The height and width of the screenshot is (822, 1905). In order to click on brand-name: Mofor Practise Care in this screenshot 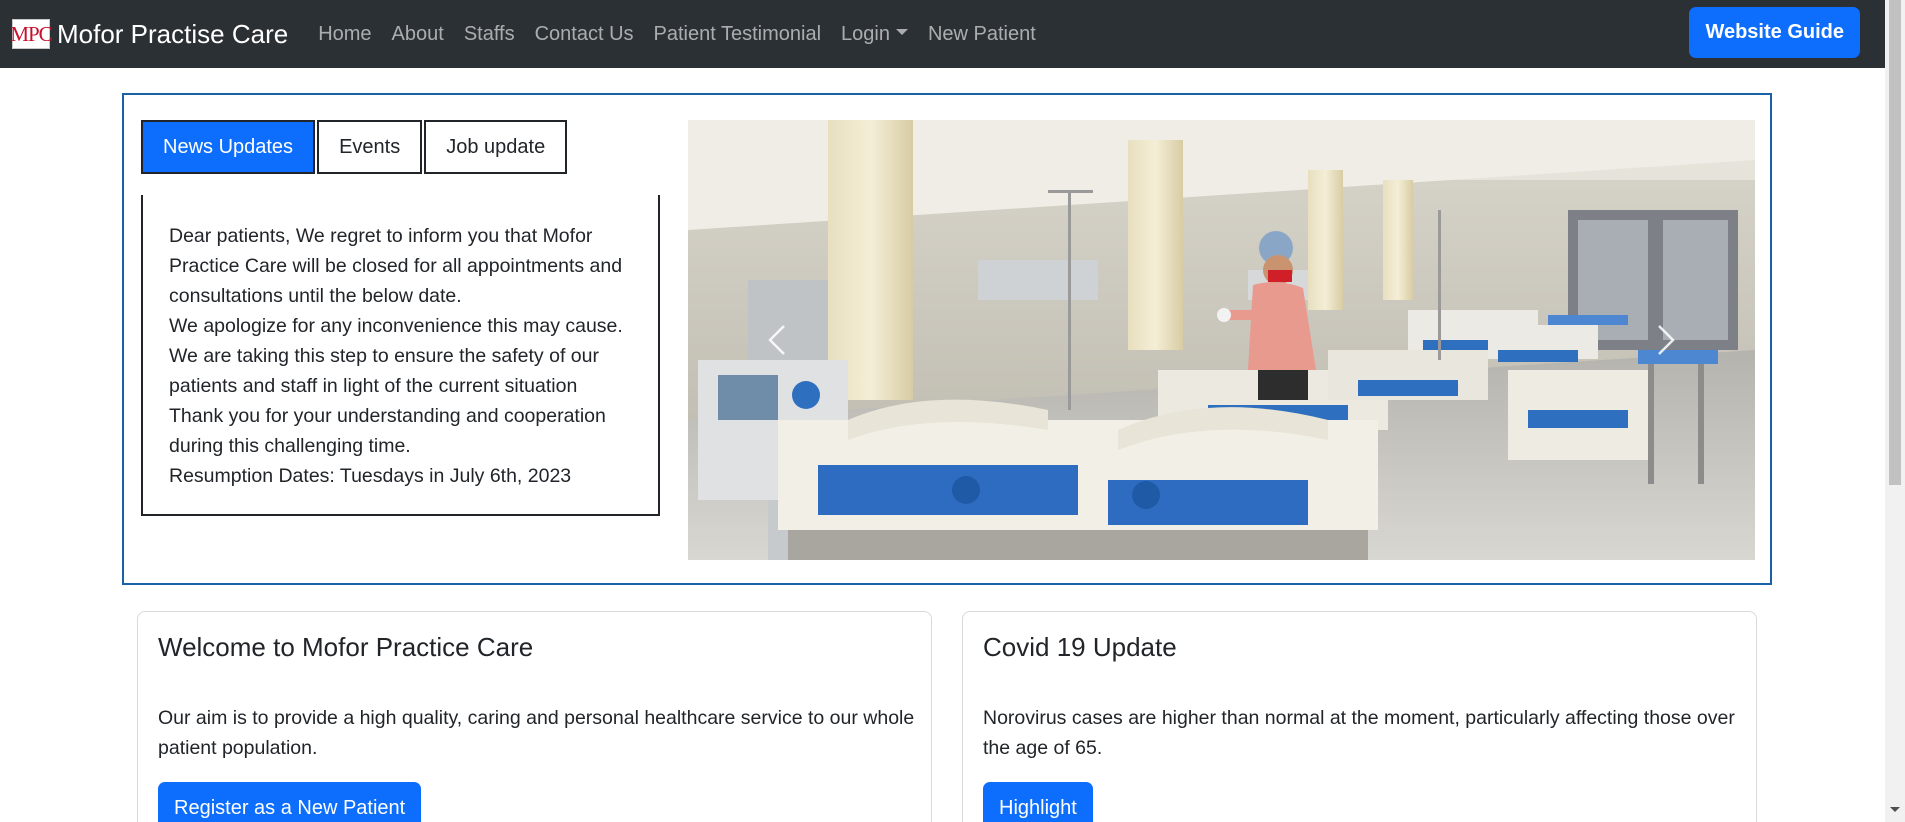, I will do `click(172, 34)`.